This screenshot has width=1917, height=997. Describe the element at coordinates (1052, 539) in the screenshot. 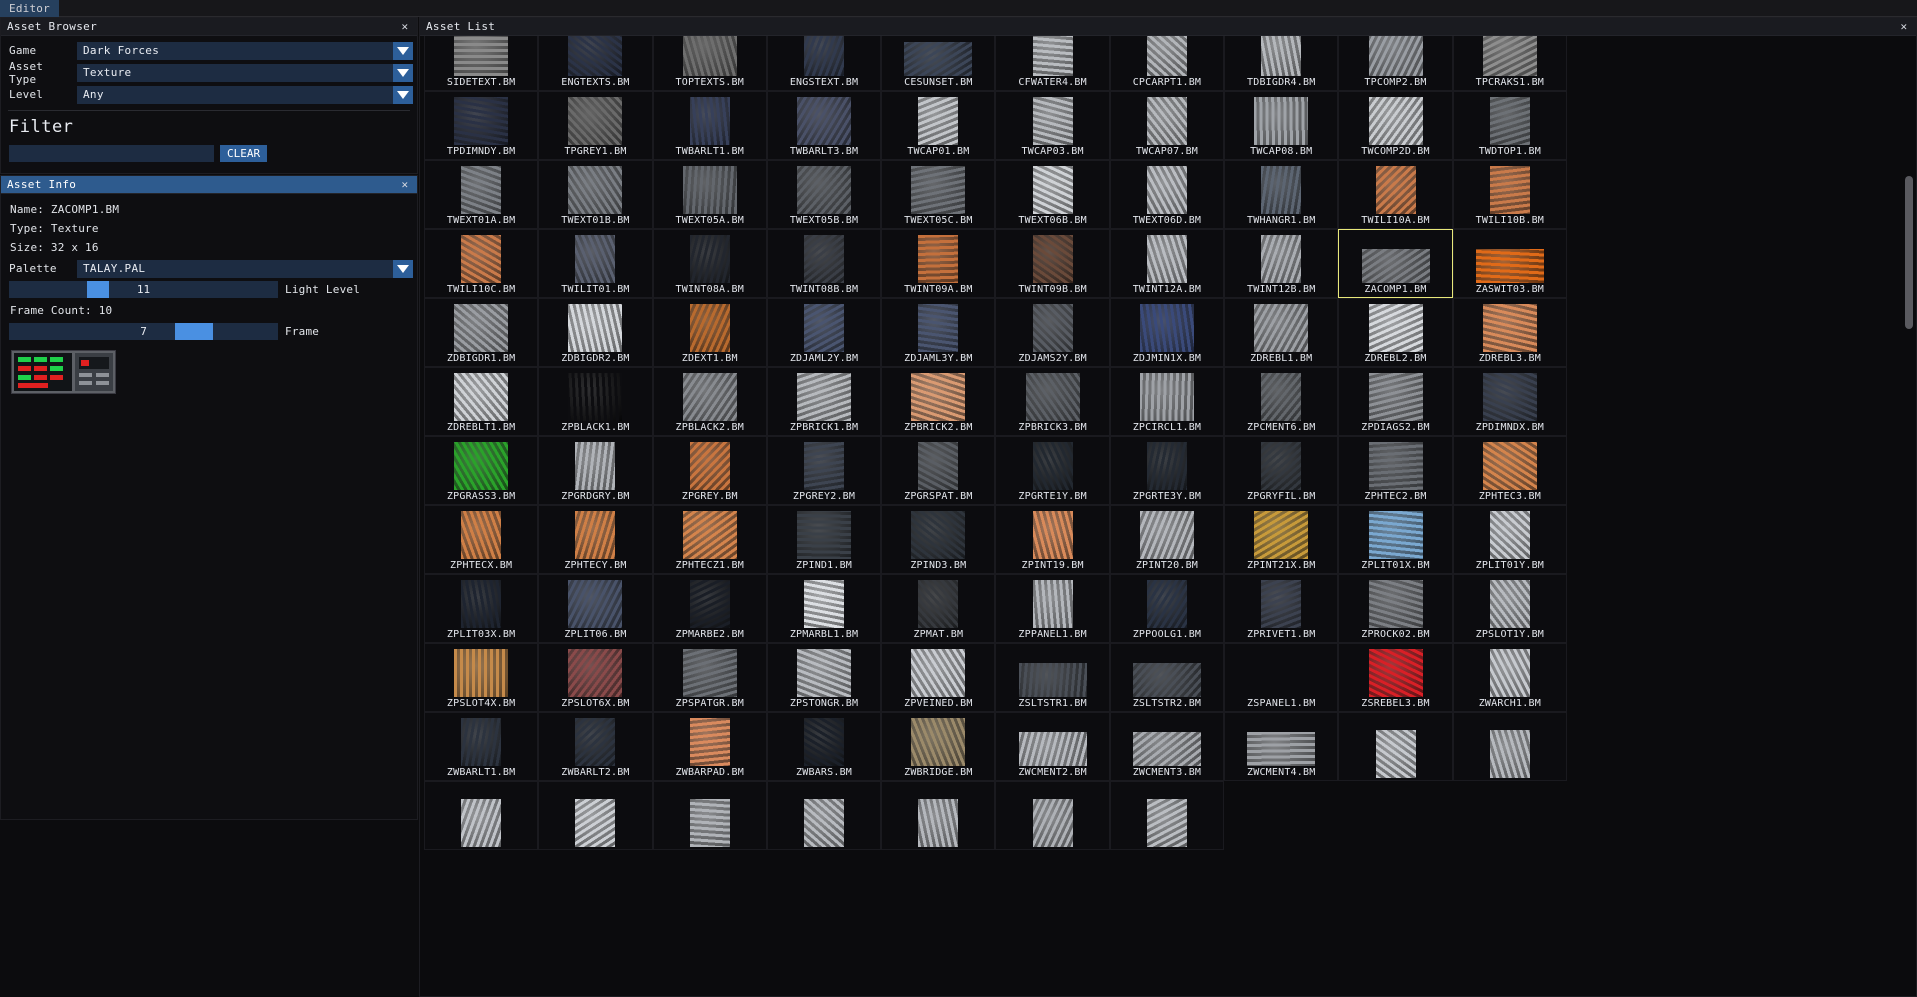

I see `asset-cell: ZPINT19.BM` at that location.